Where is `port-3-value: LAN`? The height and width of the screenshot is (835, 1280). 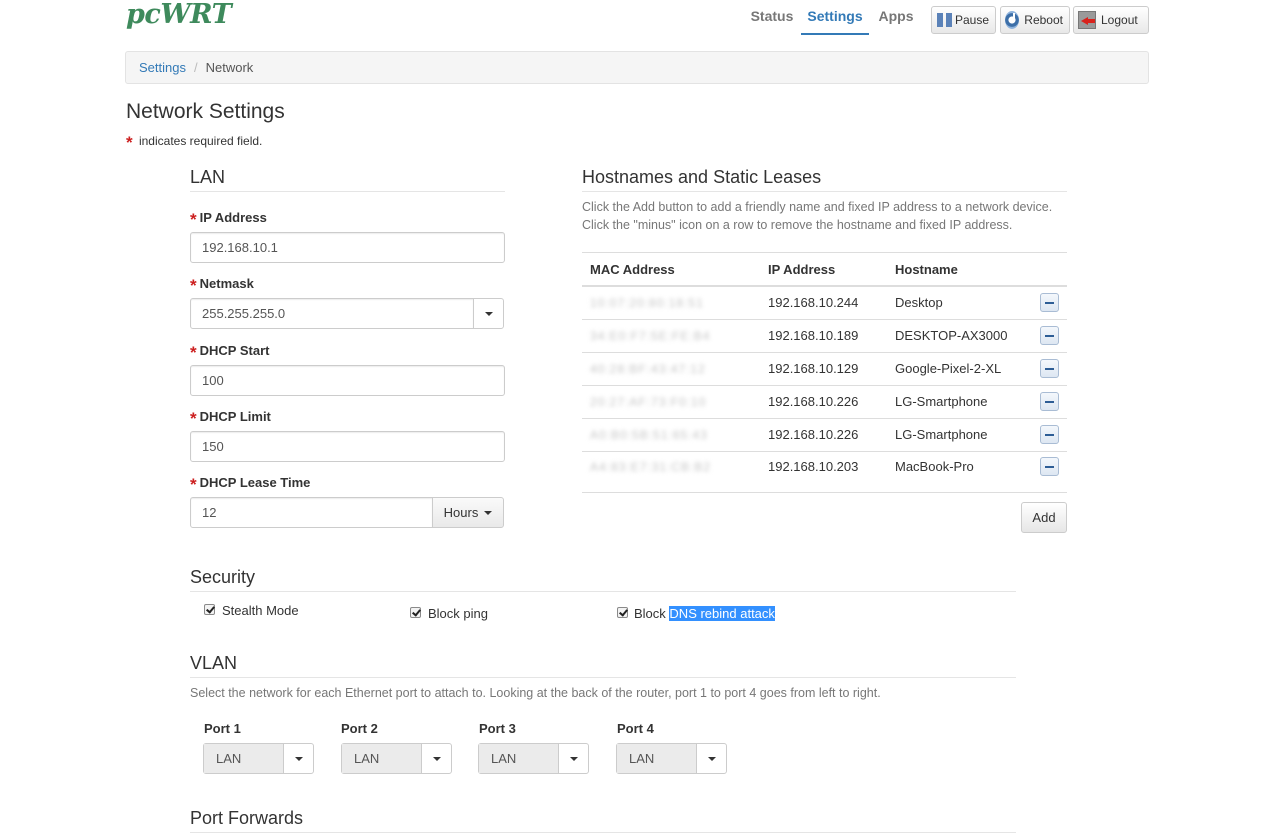
port-3-value: LAN is located at coordinates (519, 758).